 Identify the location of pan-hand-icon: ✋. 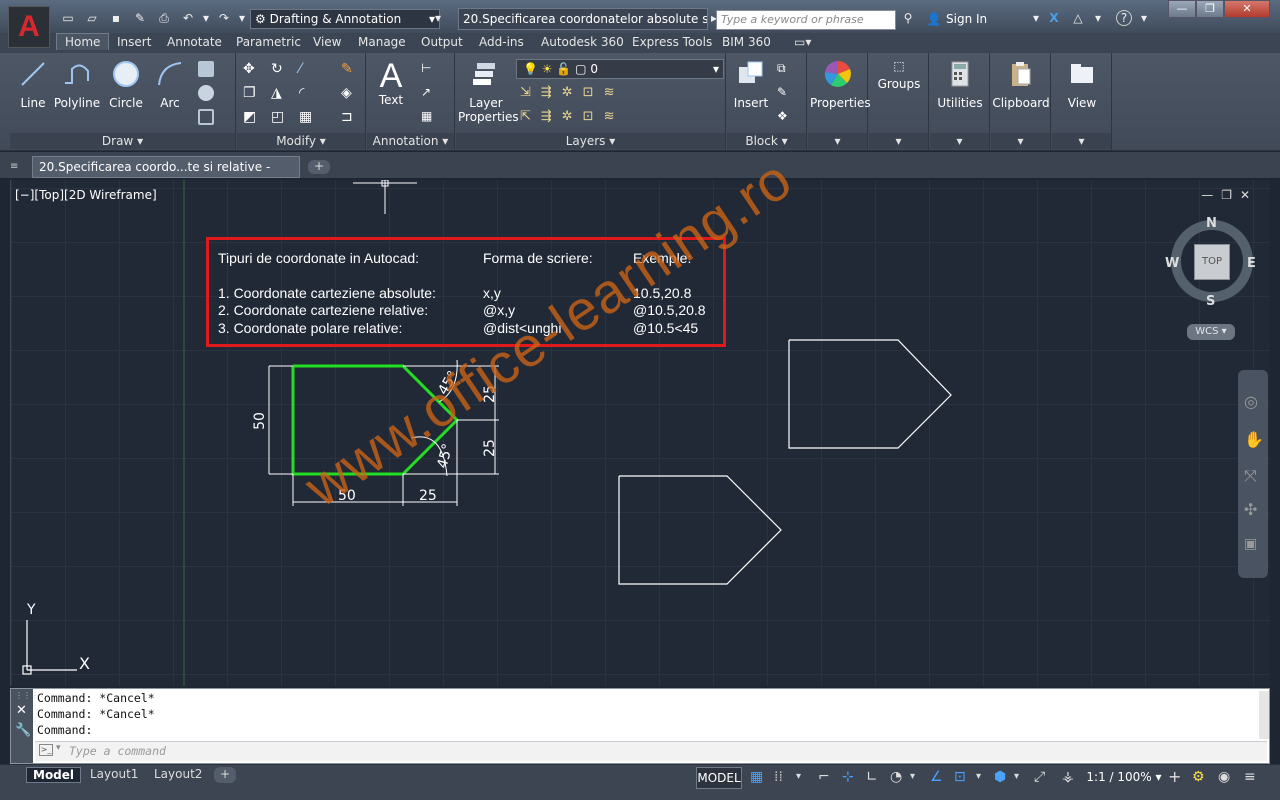
(1254, 439).